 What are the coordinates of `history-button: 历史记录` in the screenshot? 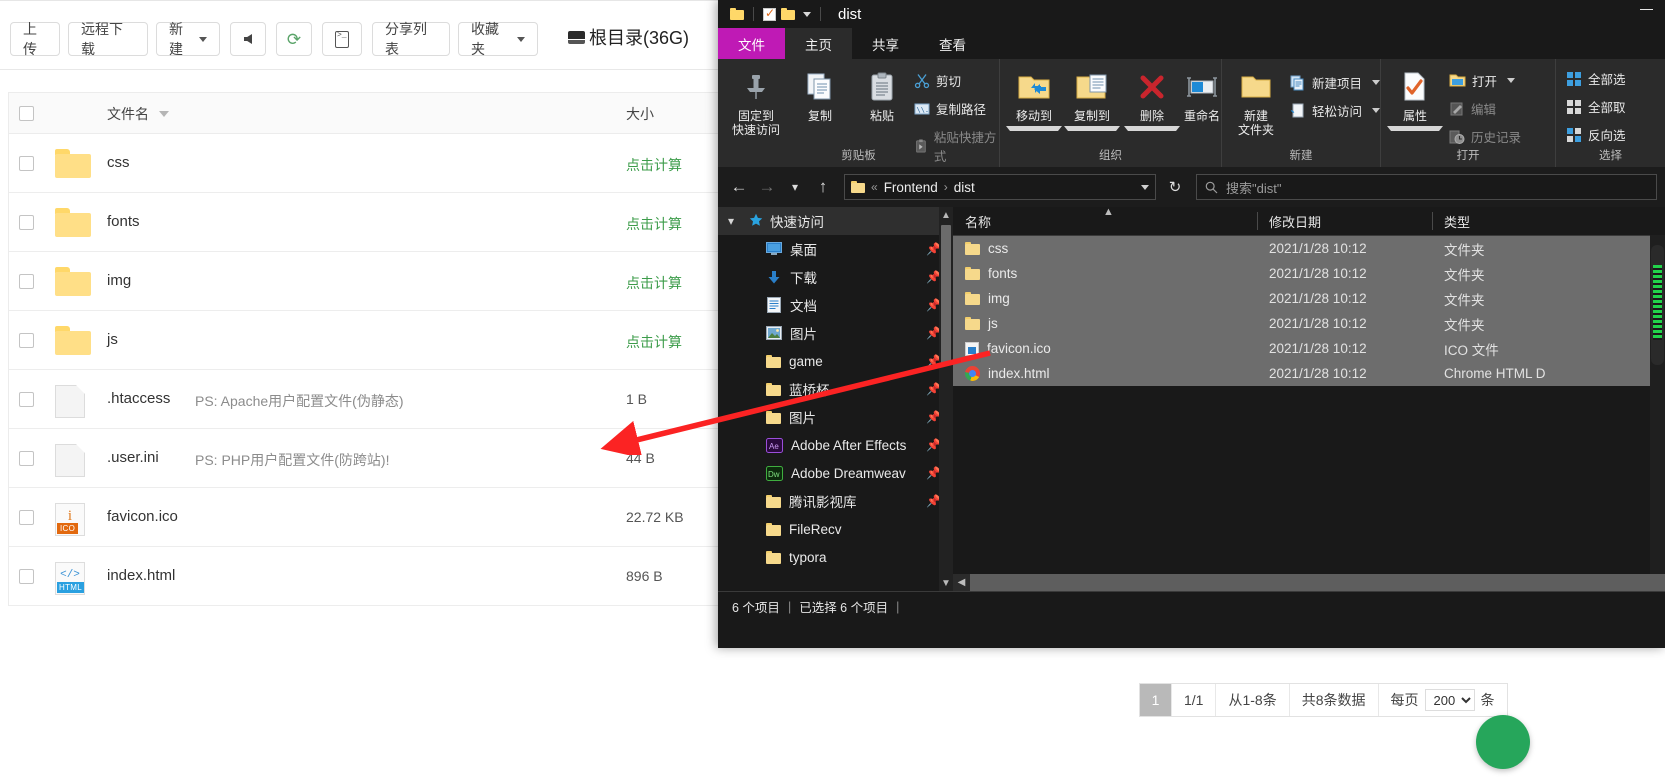 It's located at (1485, 136).